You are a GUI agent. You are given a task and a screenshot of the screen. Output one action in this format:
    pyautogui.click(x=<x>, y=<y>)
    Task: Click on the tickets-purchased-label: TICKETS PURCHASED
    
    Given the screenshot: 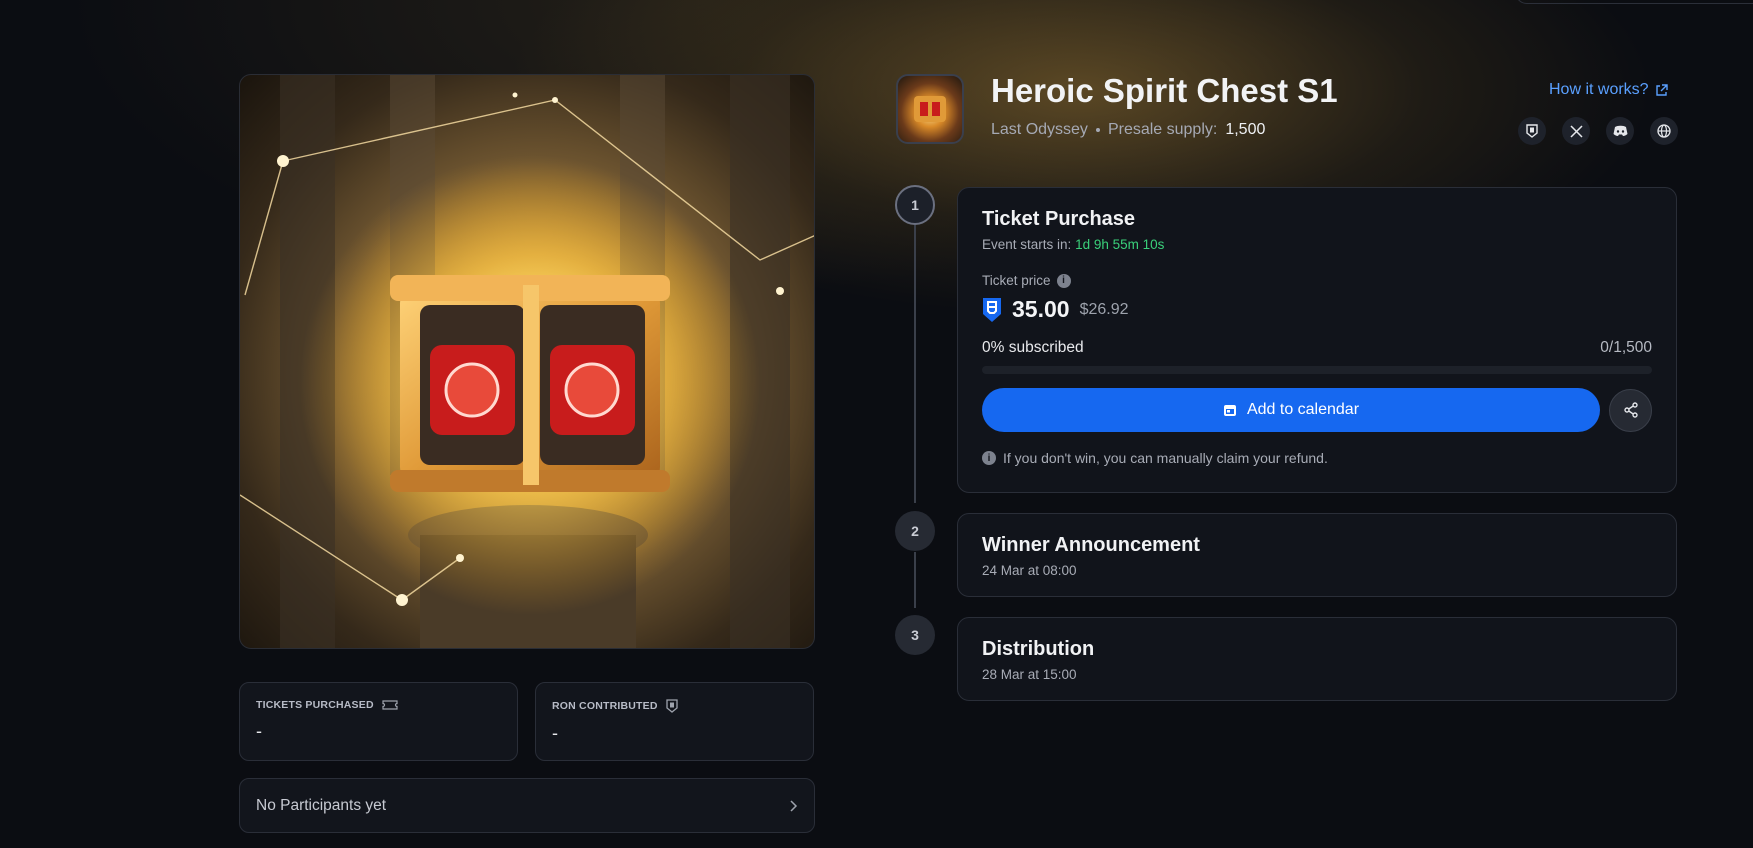 What is the action you would take?
    pyautogui.click(x=315, y=705)
    